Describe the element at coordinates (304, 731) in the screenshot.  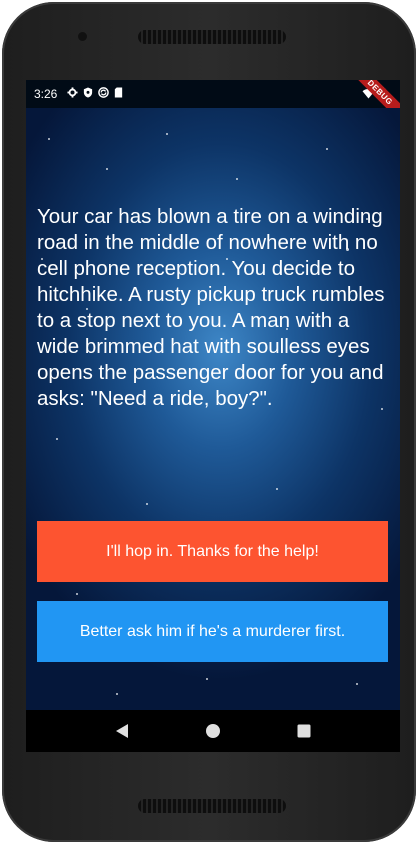
I see `recents-icon` at that location.